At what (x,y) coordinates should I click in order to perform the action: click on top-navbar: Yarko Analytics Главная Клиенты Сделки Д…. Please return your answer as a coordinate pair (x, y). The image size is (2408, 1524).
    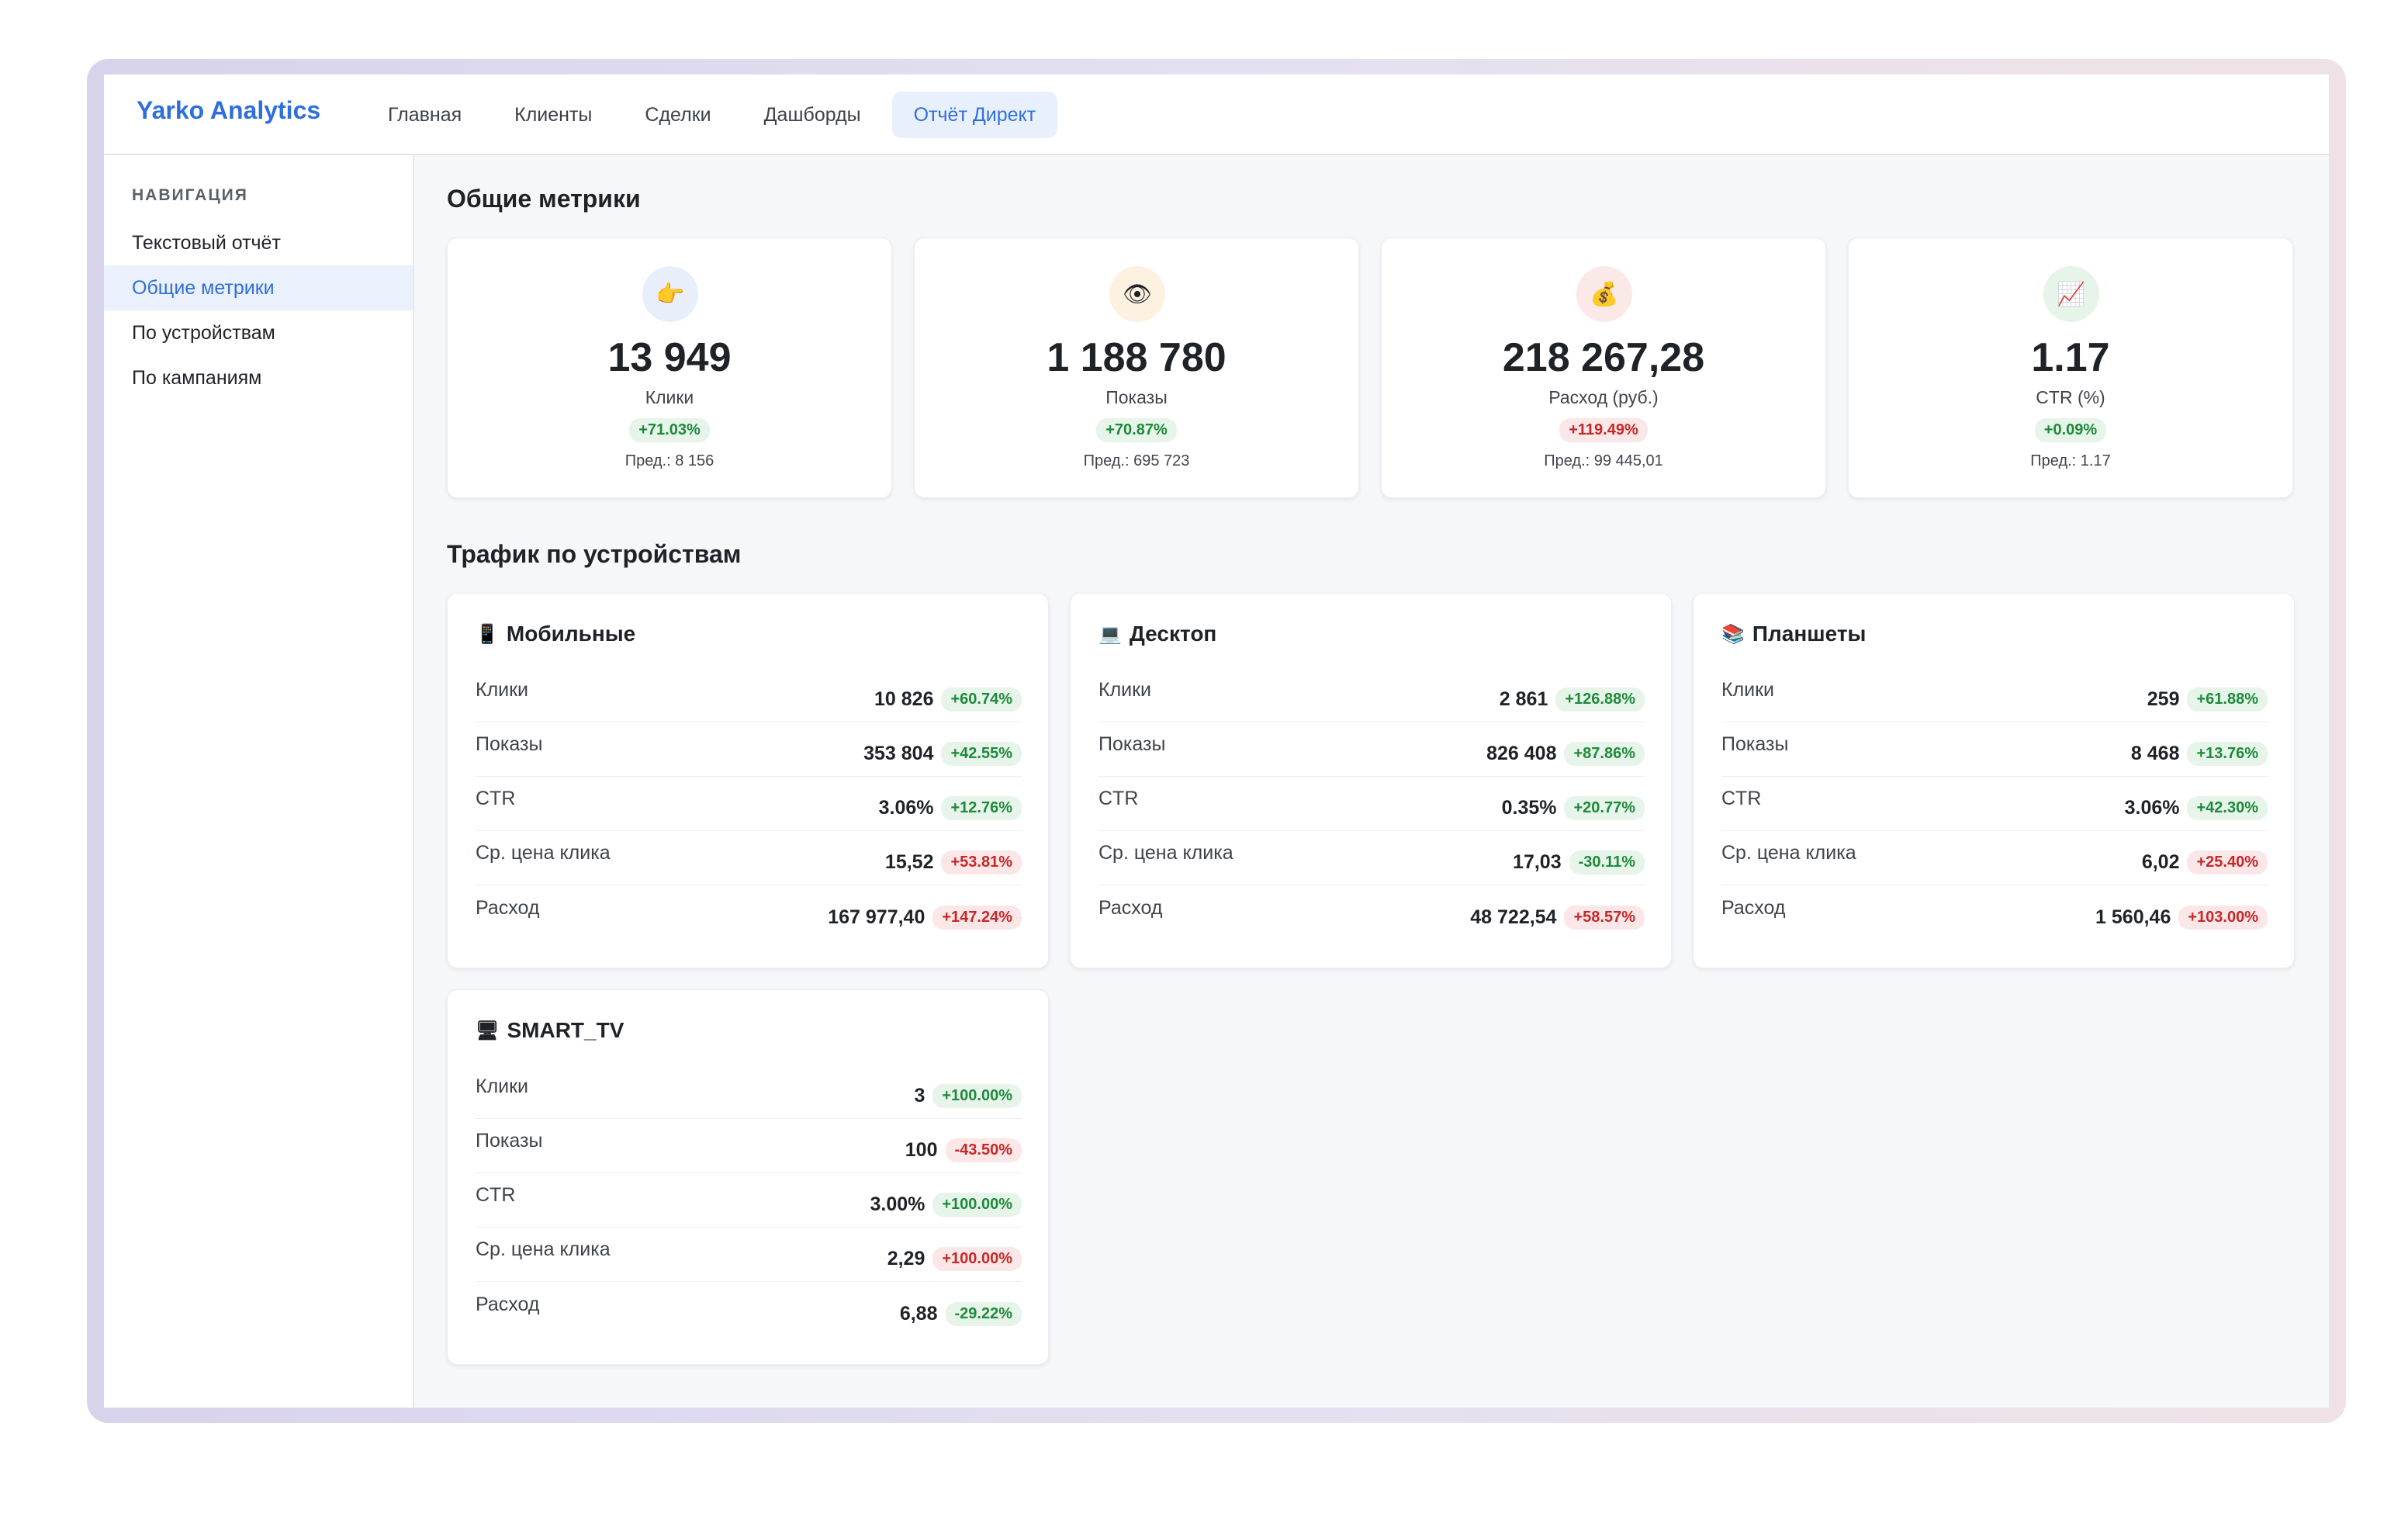
    Looking at the image, I should click on (1216, 115).